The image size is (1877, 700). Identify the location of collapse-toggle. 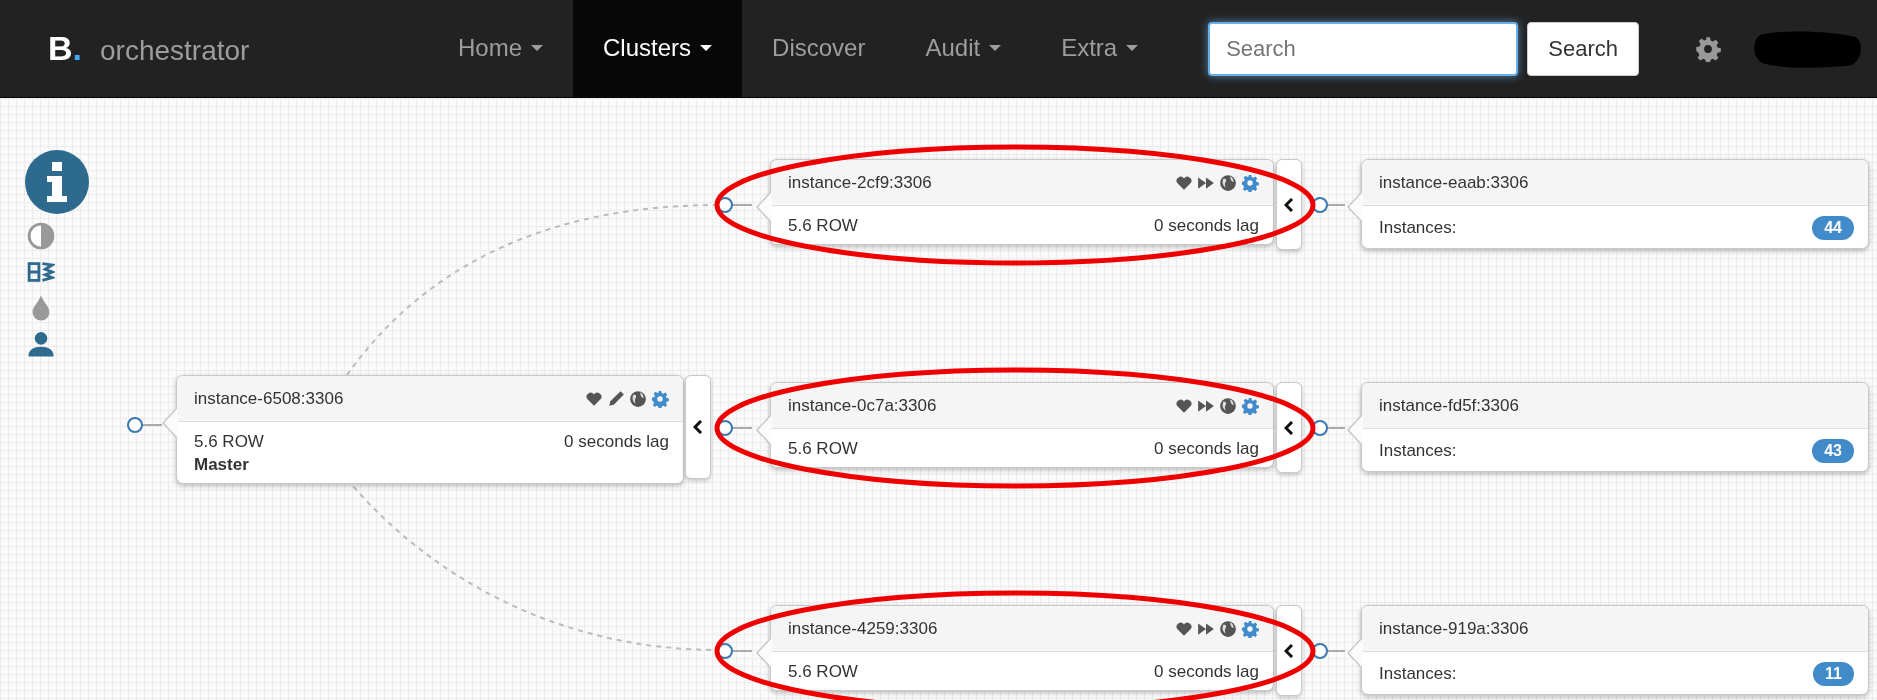
(698, 427).